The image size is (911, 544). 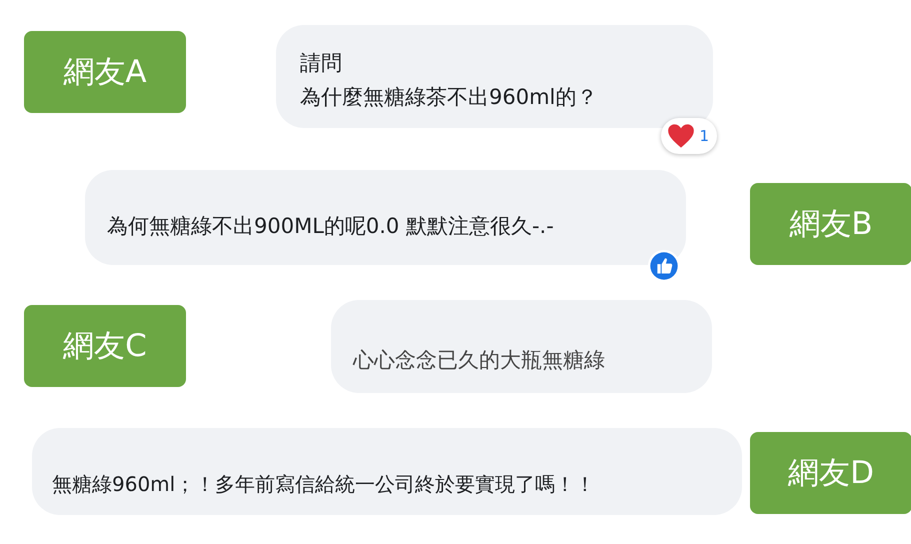 What do you see at coordinates (330, 226) in the screenshot?
I see `comment-text: 為何無糖綠不出900ML的呢0.0 默默注意很久-.-` at bounding box center [330, 226].